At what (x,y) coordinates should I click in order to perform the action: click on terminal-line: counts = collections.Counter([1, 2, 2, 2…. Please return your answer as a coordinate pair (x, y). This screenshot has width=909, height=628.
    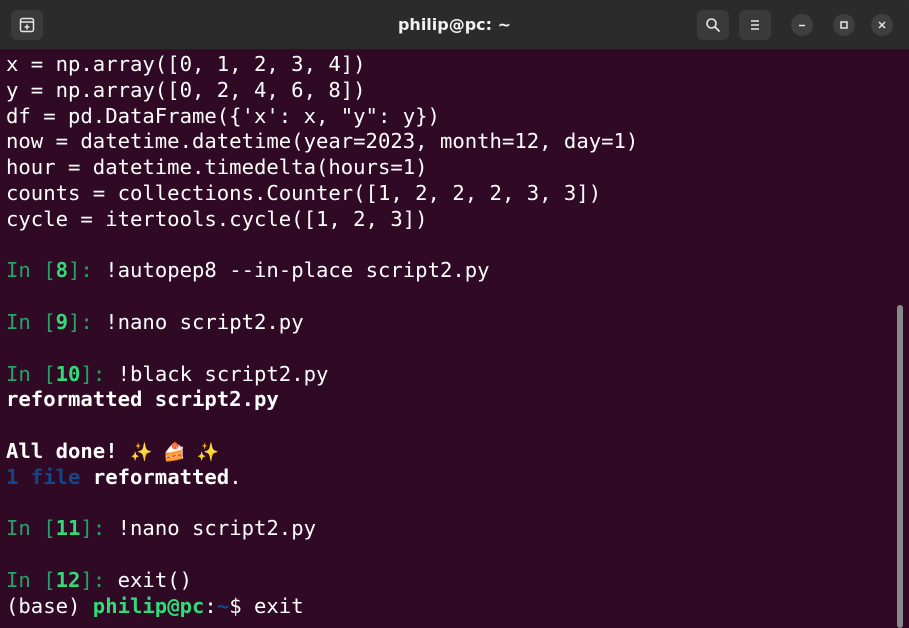
    Looking at the image, I should click on (322, 194).